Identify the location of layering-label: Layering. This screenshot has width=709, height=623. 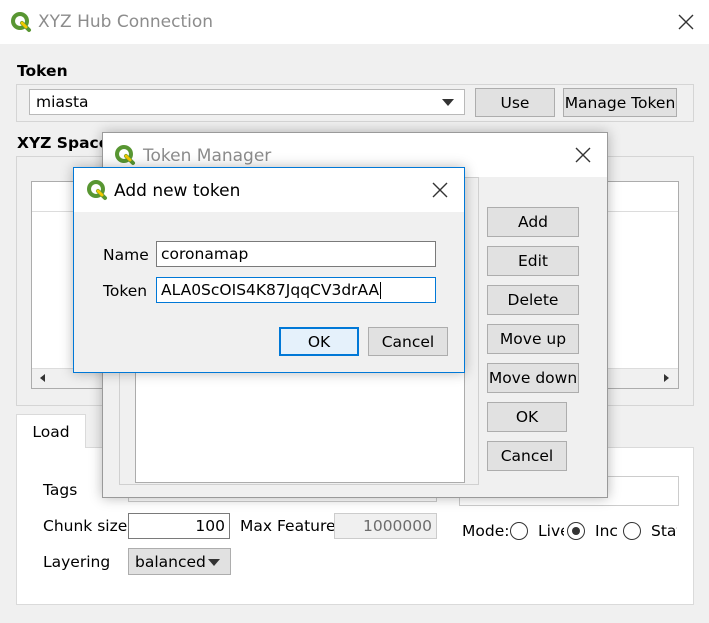
(77, 562).